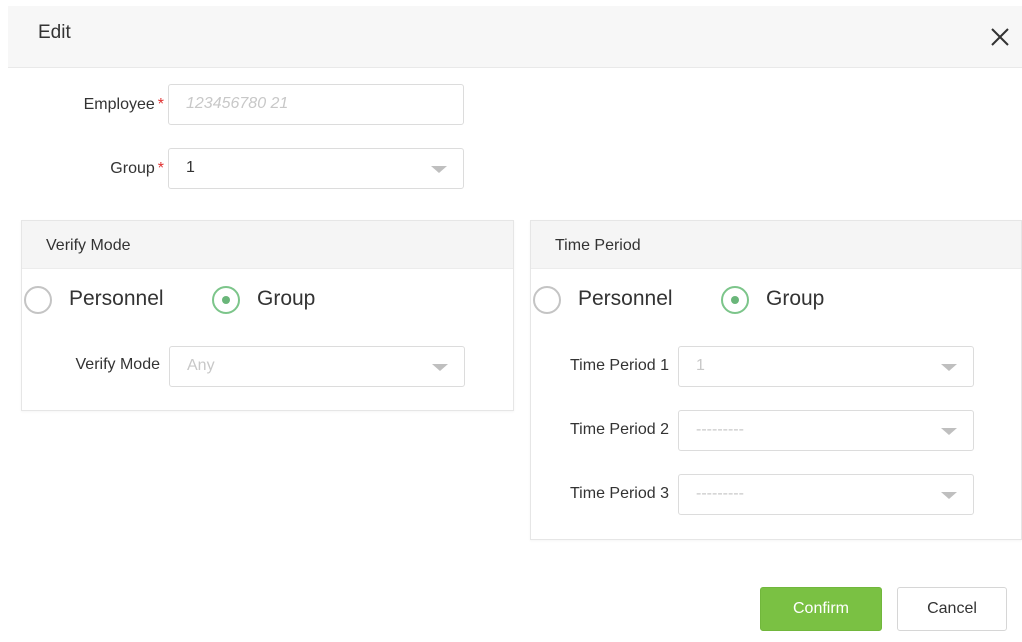  What do you see at coordinates (267, 245) in the screenshot?
I see `verify-mode-panel-header: Verify Mode` at bounding box center [267, 245].